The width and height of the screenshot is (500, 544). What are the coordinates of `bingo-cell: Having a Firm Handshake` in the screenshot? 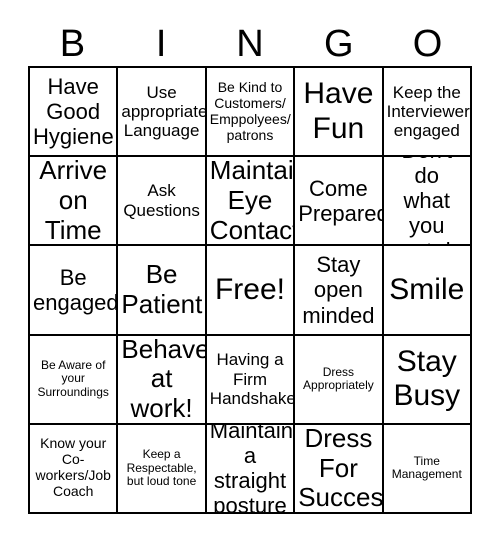 It's located at (251, 380).